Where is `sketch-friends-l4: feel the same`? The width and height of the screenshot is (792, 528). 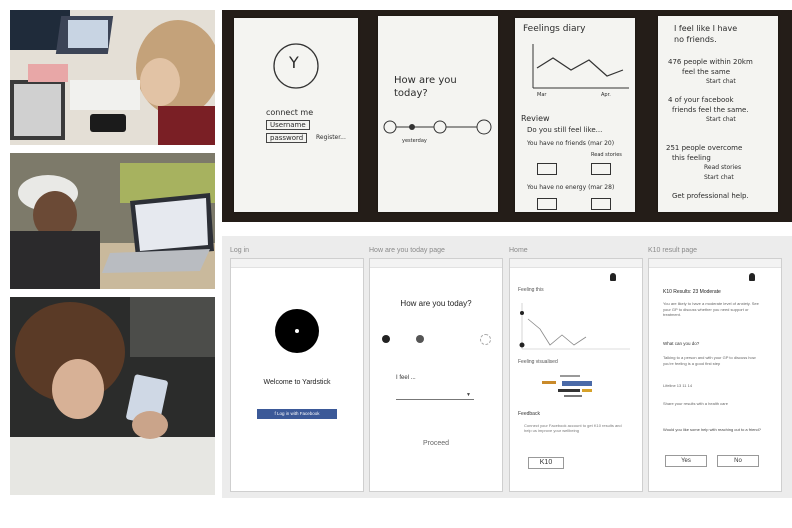 sketch-friends-l4: feel the same is located at coordinates (706, 72).